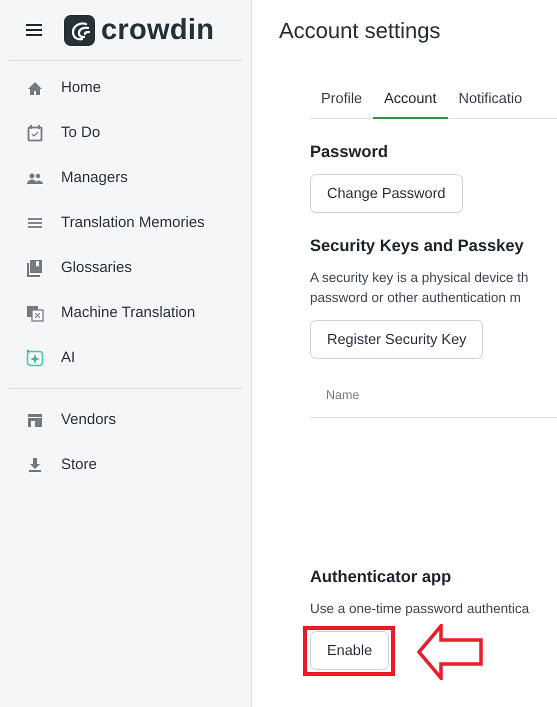 The height and width of the screenshot is (707, 557). Describe the element at coordinates (34, 30) in the screenshot. I see `menu-icon` at that location.